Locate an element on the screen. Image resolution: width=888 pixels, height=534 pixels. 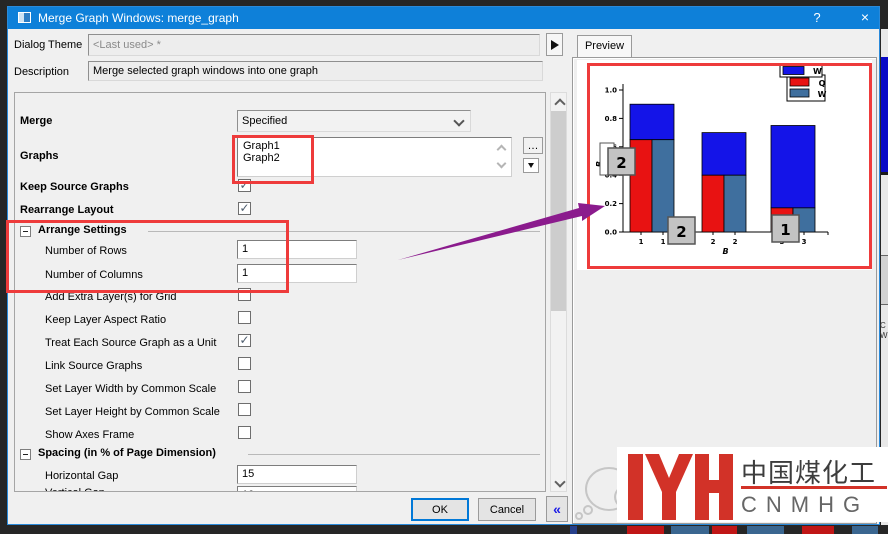
svg-text: Q is located at coordinates (822, 83).